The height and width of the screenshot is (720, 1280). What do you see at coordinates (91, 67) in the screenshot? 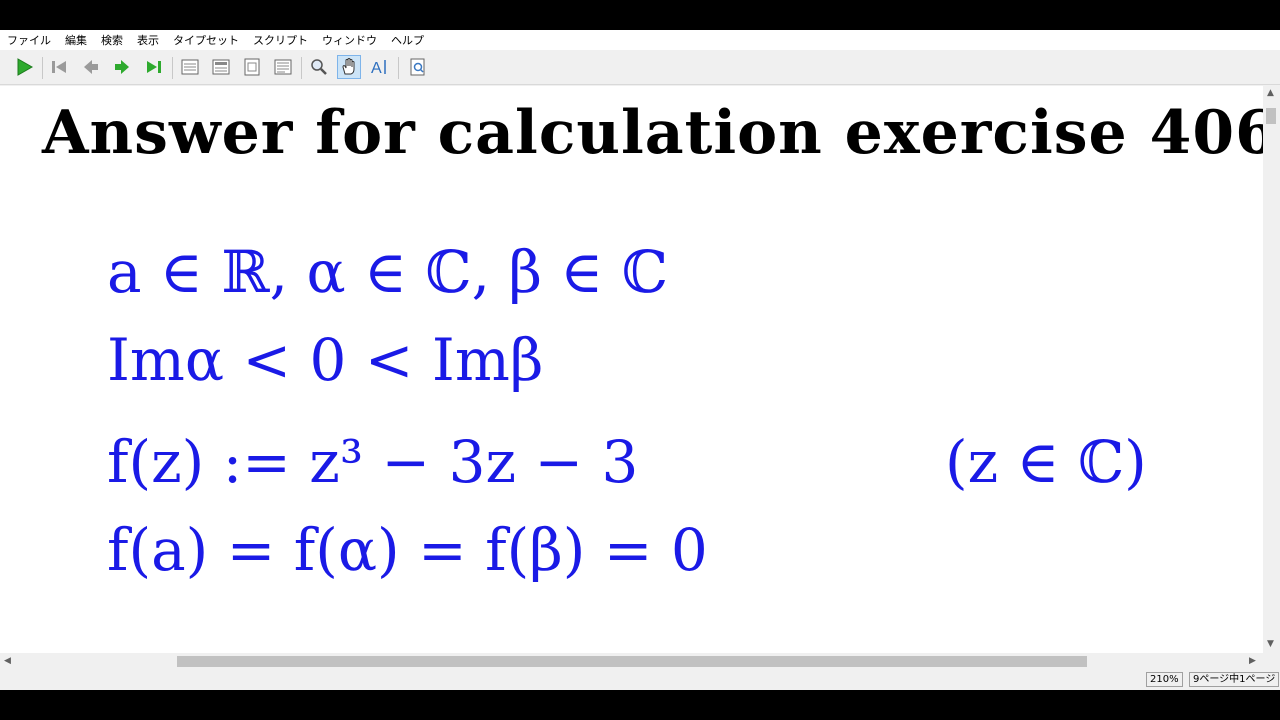
I see `previous-page-icon` at bounding box center [91, 67].